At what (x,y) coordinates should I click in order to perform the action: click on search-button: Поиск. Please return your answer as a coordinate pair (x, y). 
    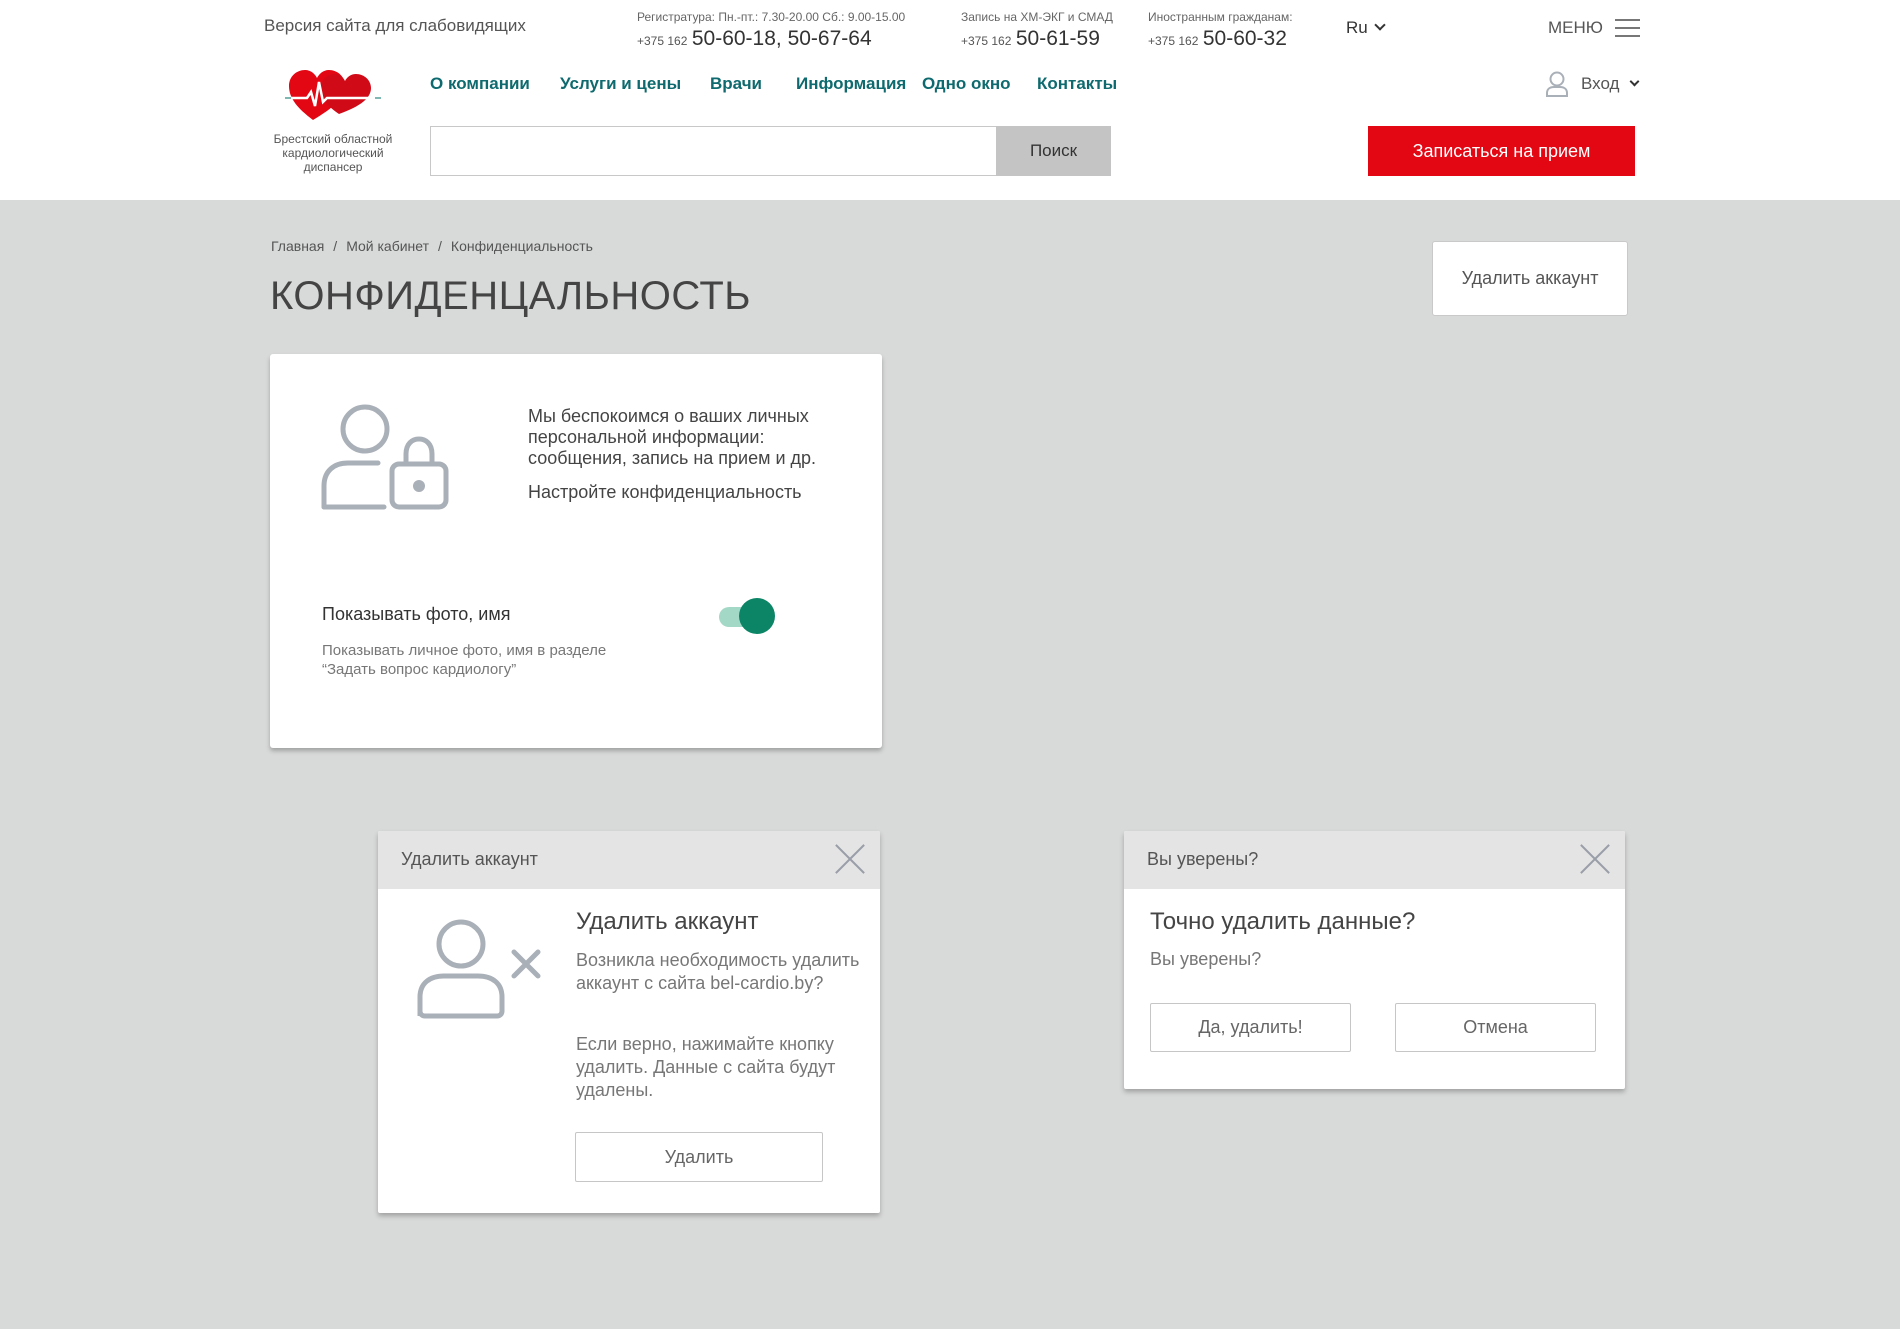
    Looking at the image, I should click on (1053, 151).